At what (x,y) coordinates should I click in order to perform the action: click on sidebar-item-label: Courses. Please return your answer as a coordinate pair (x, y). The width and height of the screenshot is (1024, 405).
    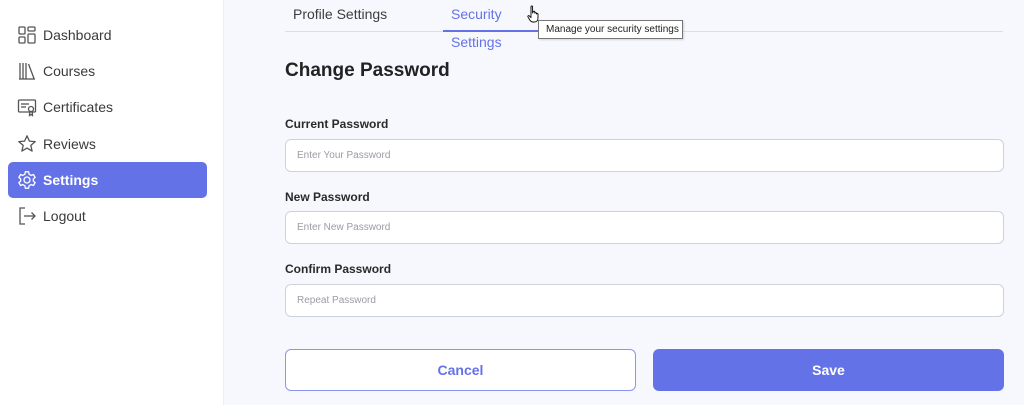
    Looking at the image, I should click on (69, 71).